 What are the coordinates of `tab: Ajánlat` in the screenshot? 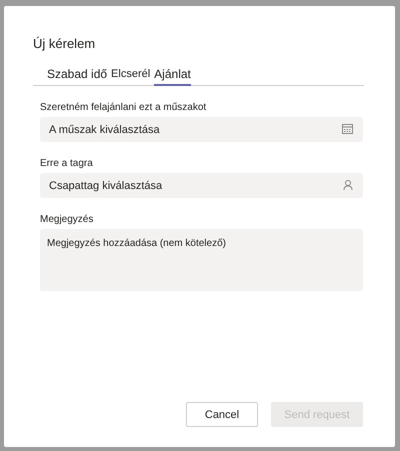 It's located at (172, 76).